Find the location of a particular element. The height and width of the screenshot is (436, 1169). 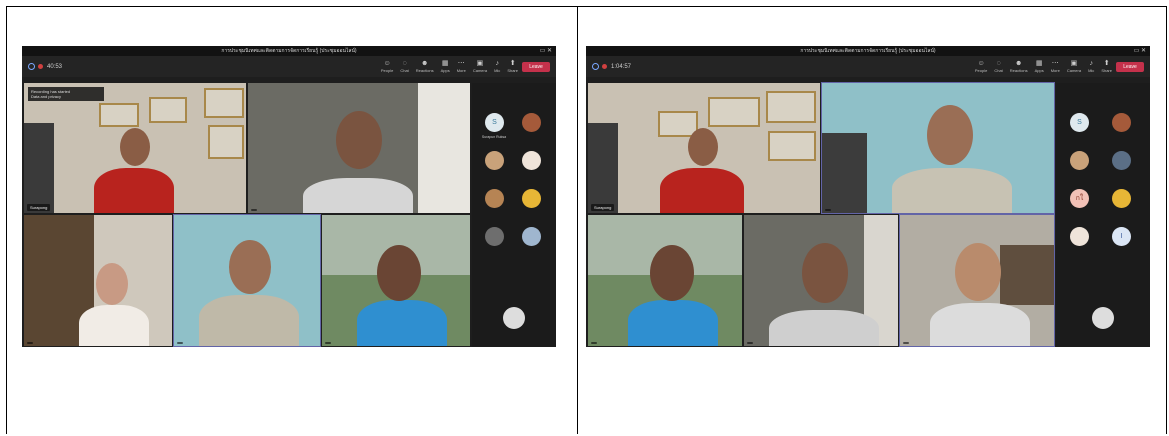

people-icon: ☺ is located at coordinates (387, 63).